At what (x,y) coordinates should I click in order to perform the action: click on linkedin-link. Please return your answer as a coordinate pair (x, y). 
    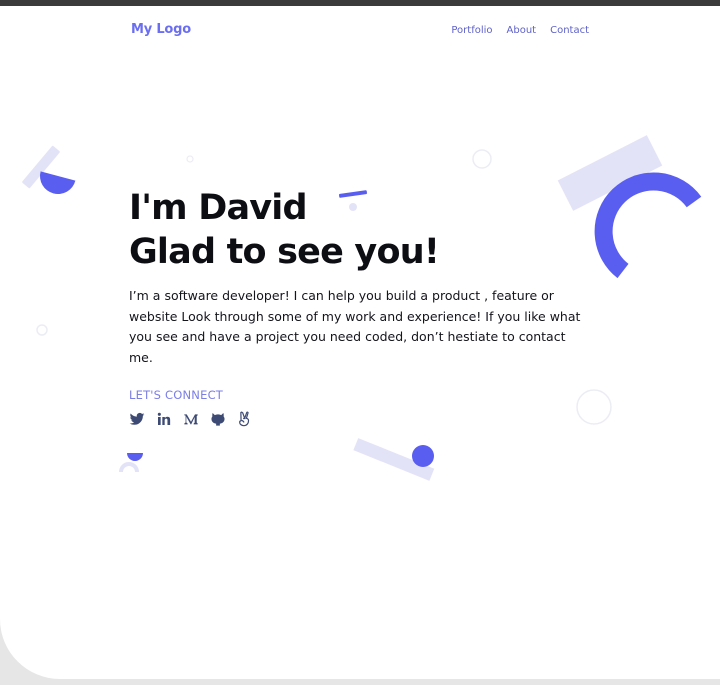
    Looking at the image, I should click on (164, 419).